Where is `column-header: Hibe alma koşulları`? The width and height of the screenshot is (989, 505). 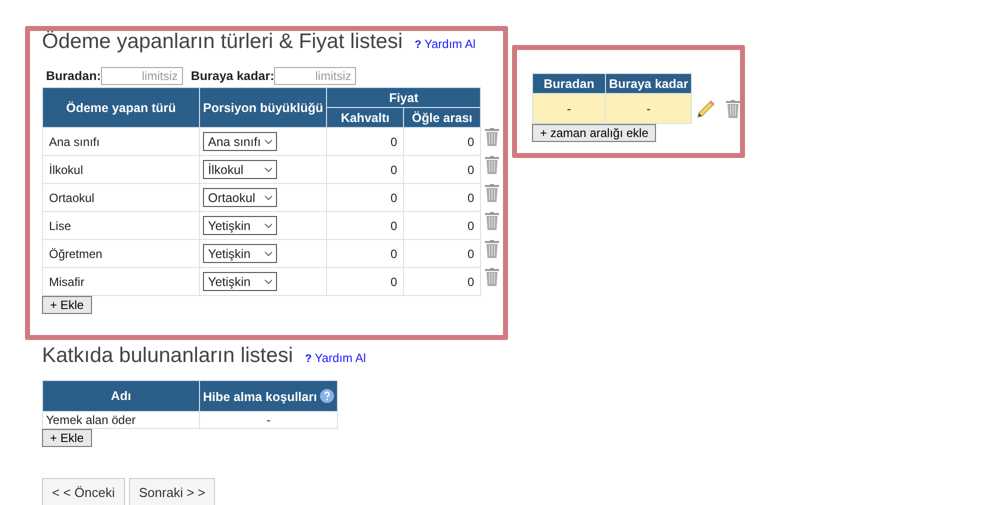 column-header: Hibe alma koşulları is located at coordinates (269, 396).